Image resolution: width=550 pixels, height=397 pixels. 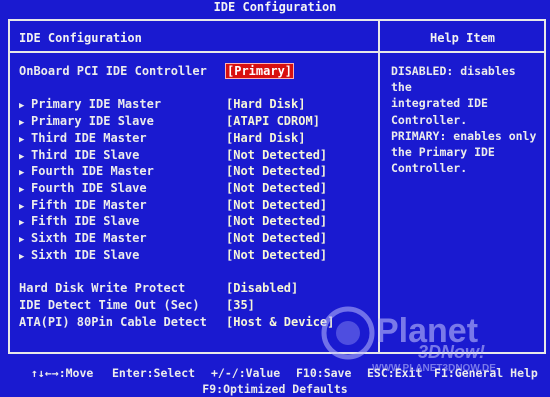 What do you see at coordinates (62, 373) in the screenshot?
I see `footer-move-hint: ↑↓←→:Move` at bounding box center [62, 373].